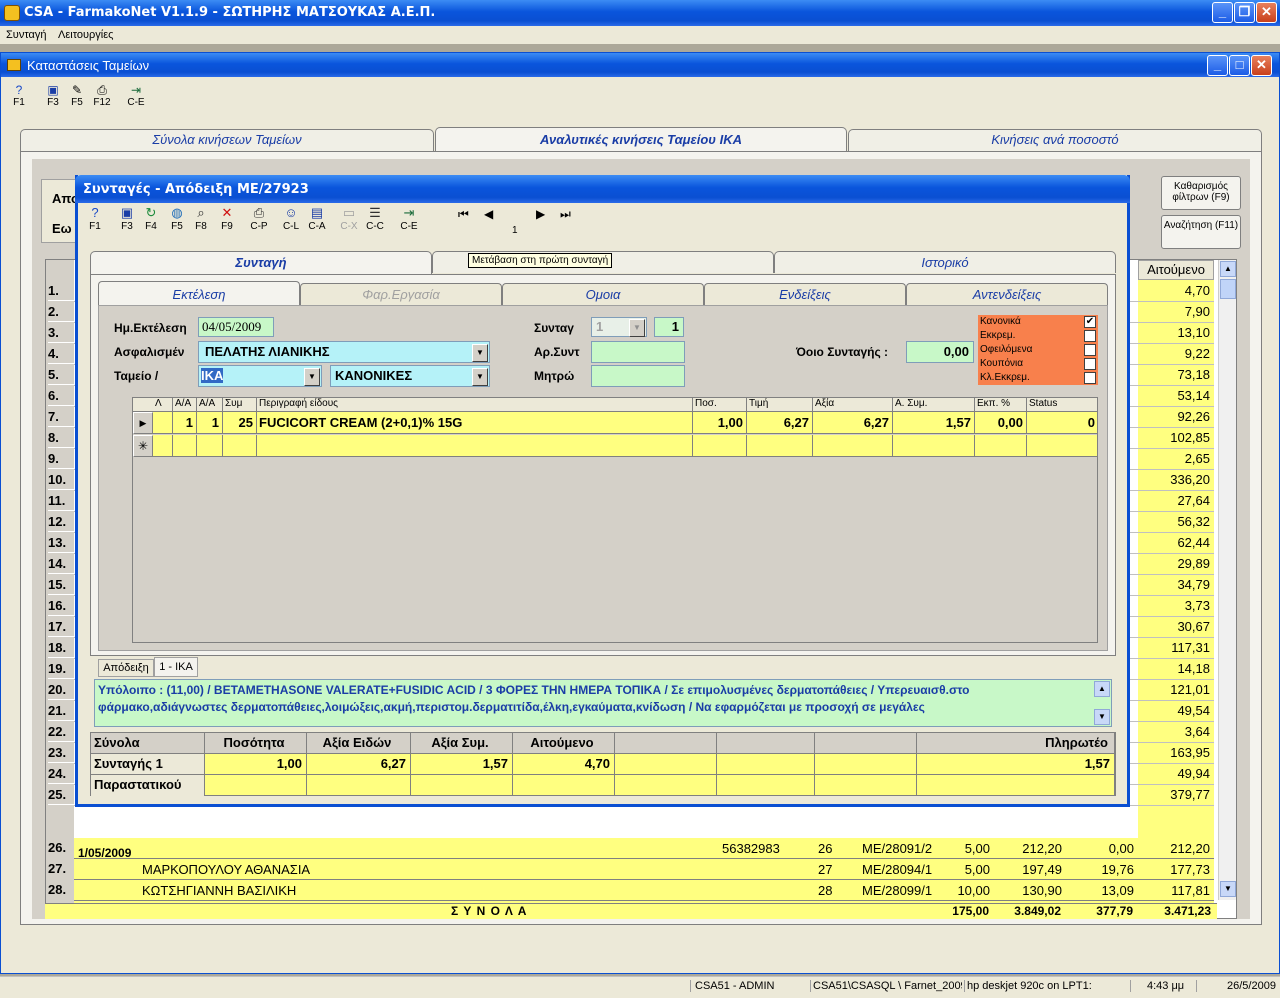 This screenshot has width=1280, height=998. I want to click on registry-label: Μητρώ, so click(554, 376).